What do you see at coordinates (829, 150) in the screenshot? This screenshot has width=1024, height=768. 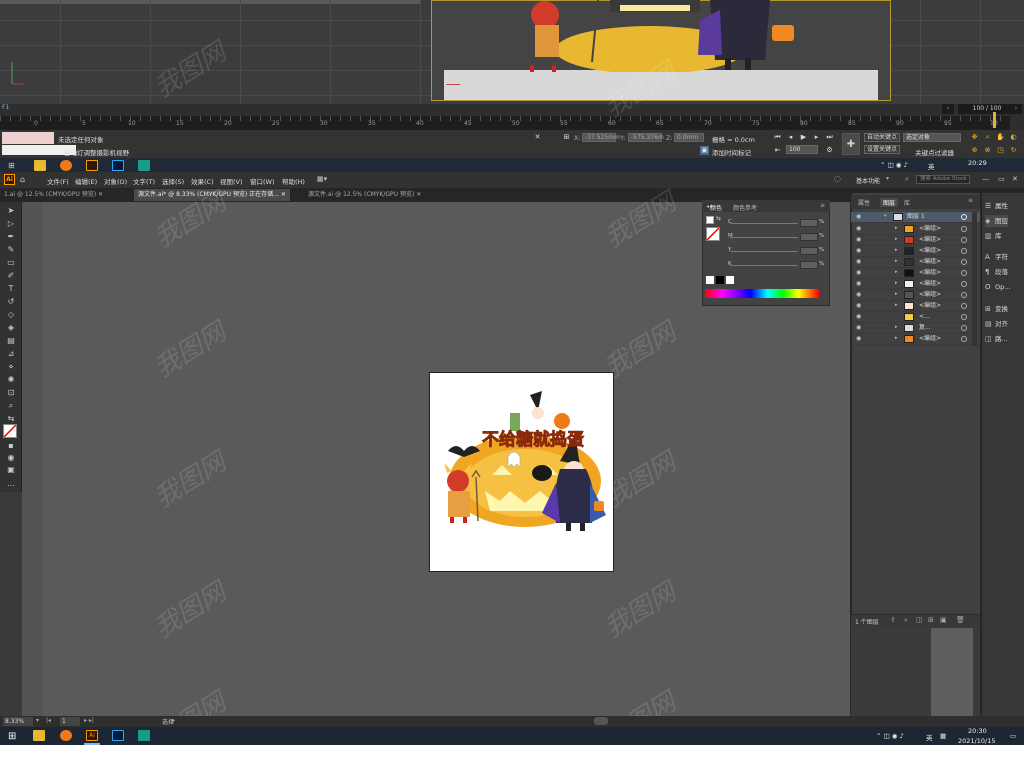 I see `time-config-icon: ⚙` at bounding box center [829, 150].